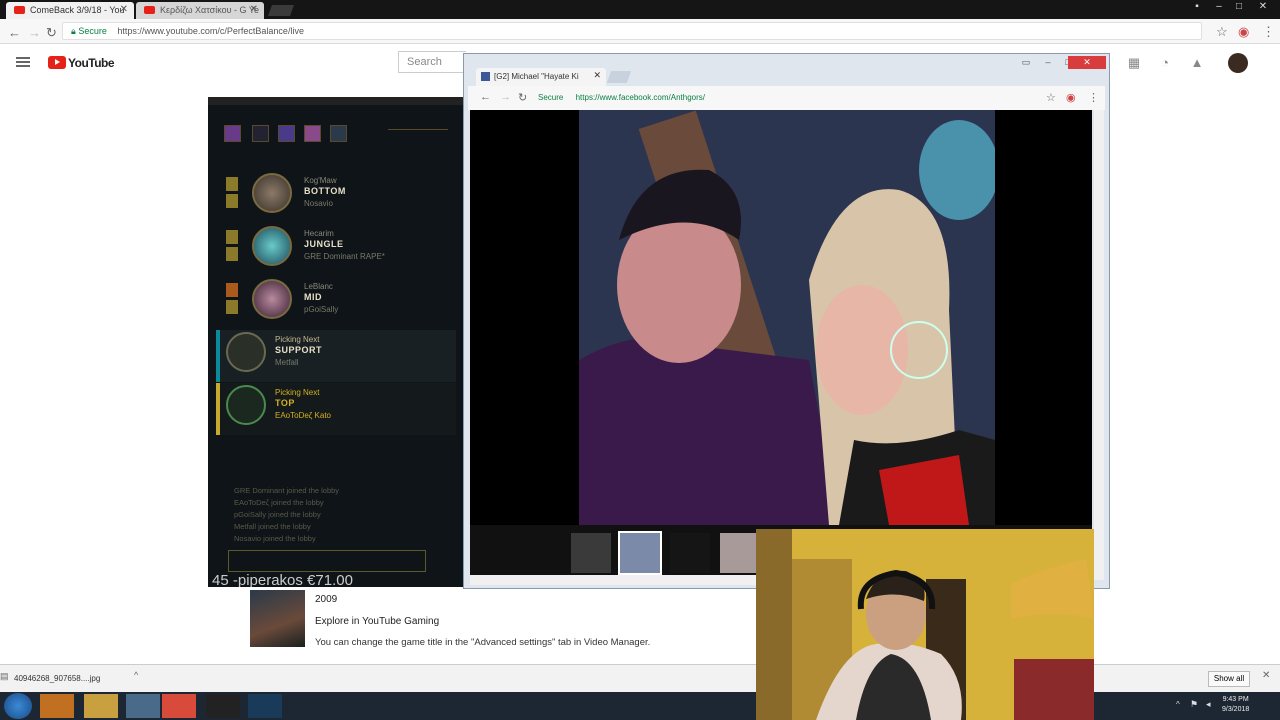  Describe the element at coordinates (336, 303) in the screenshot. I see `team-slot-mid: LeBlanc MID pGoiSally` at that location.